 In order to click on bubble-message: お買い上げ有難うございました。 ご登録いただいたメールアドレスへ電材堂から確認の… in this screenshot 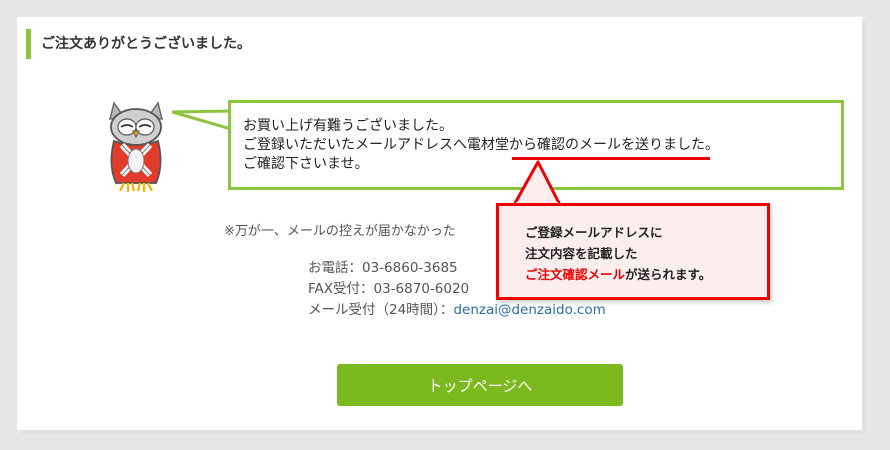, I will do `click(481, 145)`.